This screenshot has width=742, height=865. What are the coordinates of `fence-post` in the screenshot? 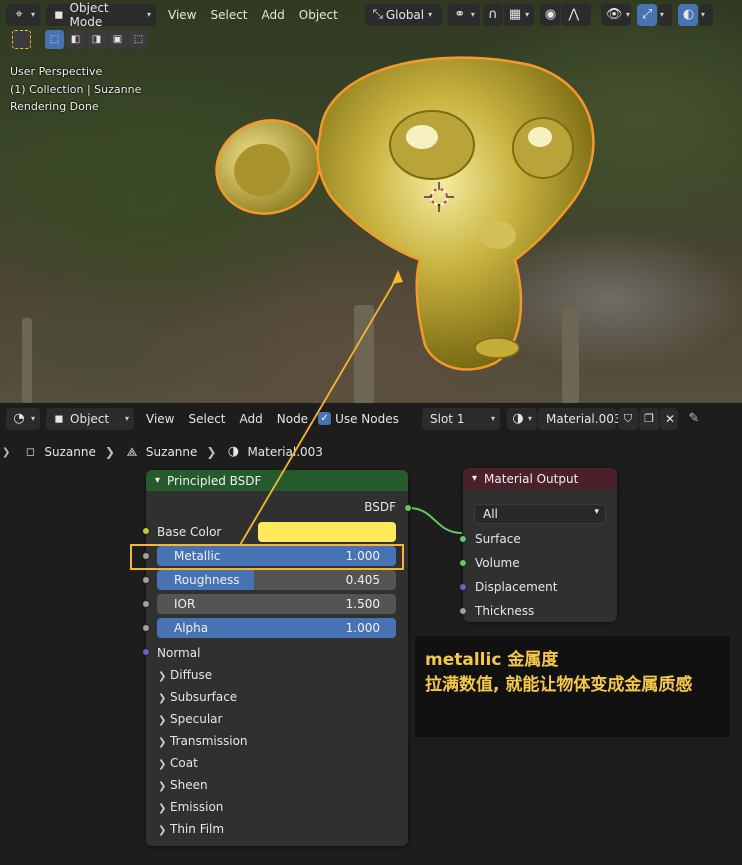 It's located at (27, 360).